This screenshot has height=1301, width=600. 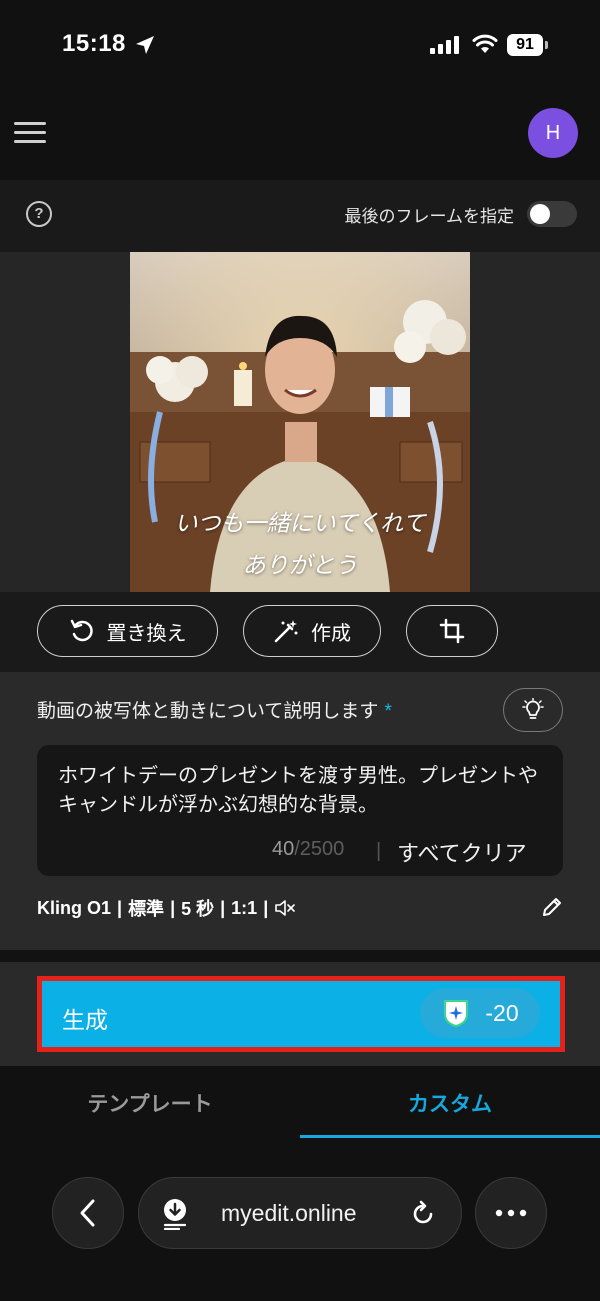 What do you see at coordinates (285, 908) in the screenshot?
I see `sound-muted-icon` at bounding box center [285, 908].